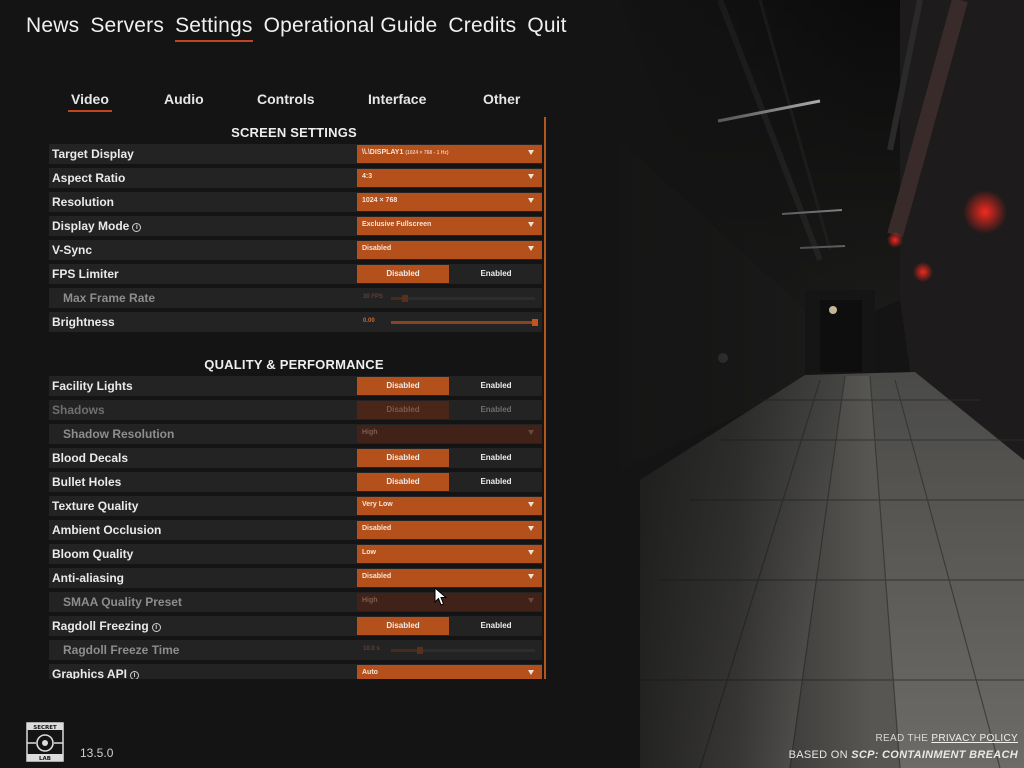 The image size is (1024, 768). I want to click on setting-label: Anti-aliasing, so click(88, 578).